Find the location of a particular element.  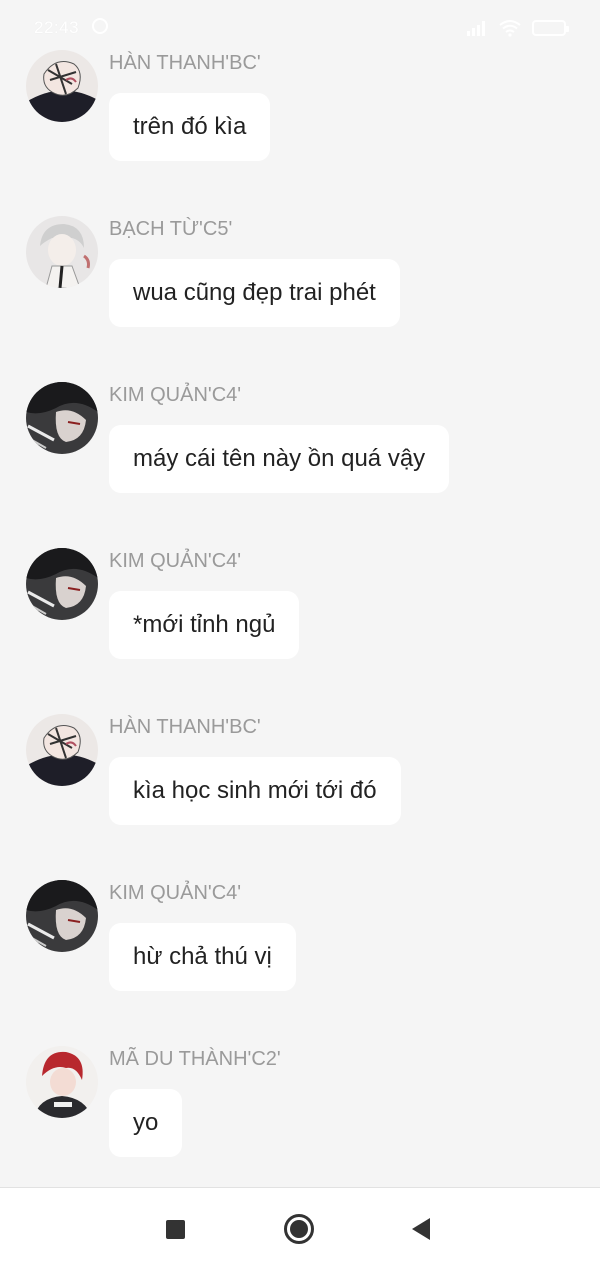

circle-home-icon is located at coordinates (299, 1229).